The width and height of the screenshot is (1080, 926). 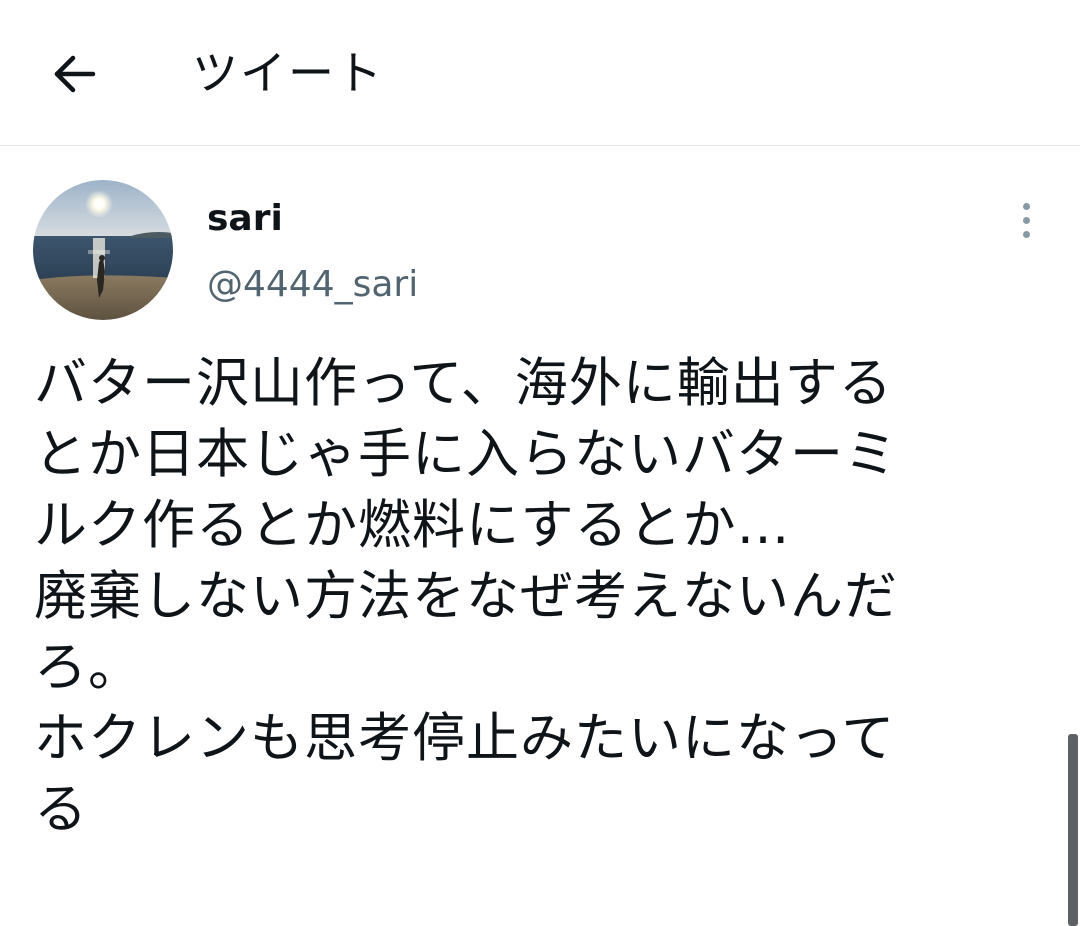 I want to click on sunset-beach-photo, so click(x=103, y=250).